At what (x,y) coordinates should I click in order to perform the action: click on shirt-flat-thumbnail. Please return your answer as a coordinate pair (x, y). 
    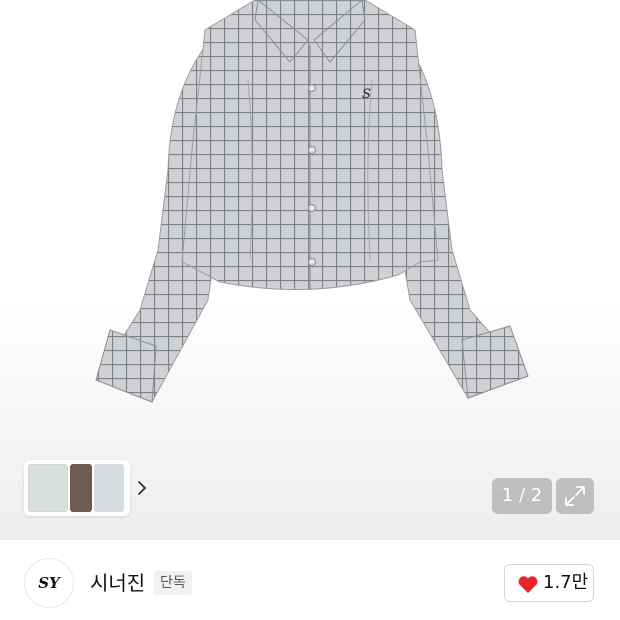
    Looking at the image, I should click on (48, 488).